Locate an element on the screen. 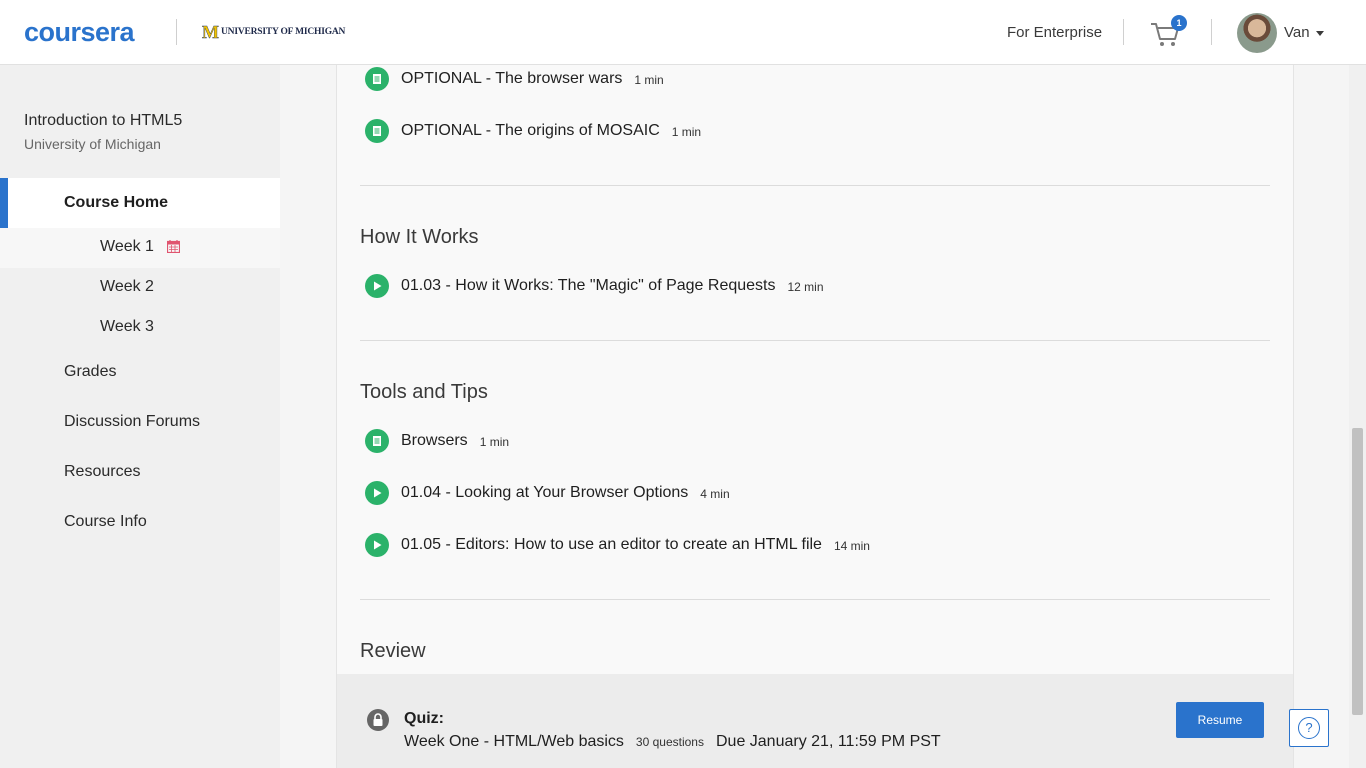 This screenshot has height=768, width=1366. quiz-item is located at coordinates (815, 721).